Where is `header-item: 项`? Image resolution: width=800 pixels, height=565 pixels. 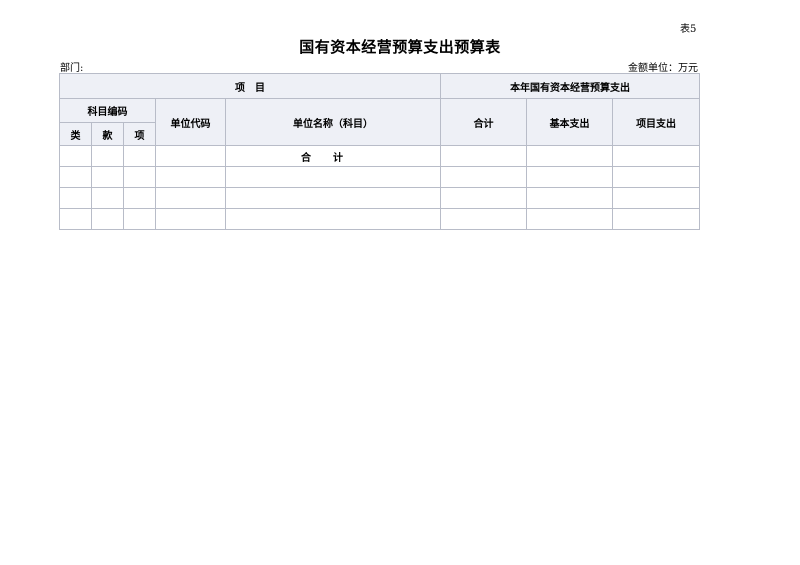
header-item: 项 is located at coordinates (139, 134).